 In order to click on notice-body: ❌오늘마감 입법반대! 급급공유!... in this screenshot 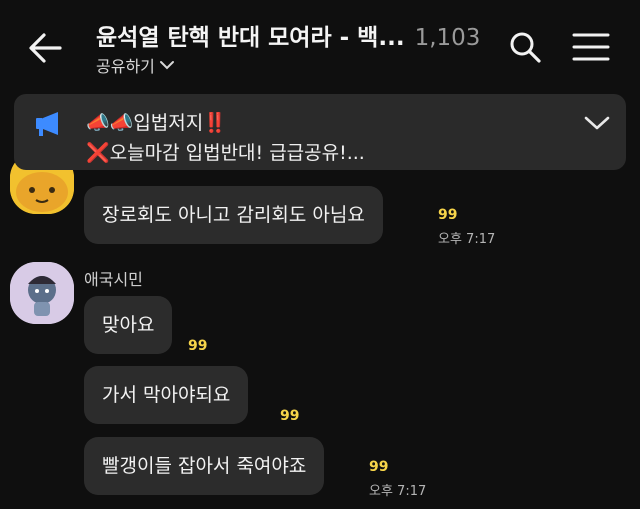, I will do `click(225, 153)`.